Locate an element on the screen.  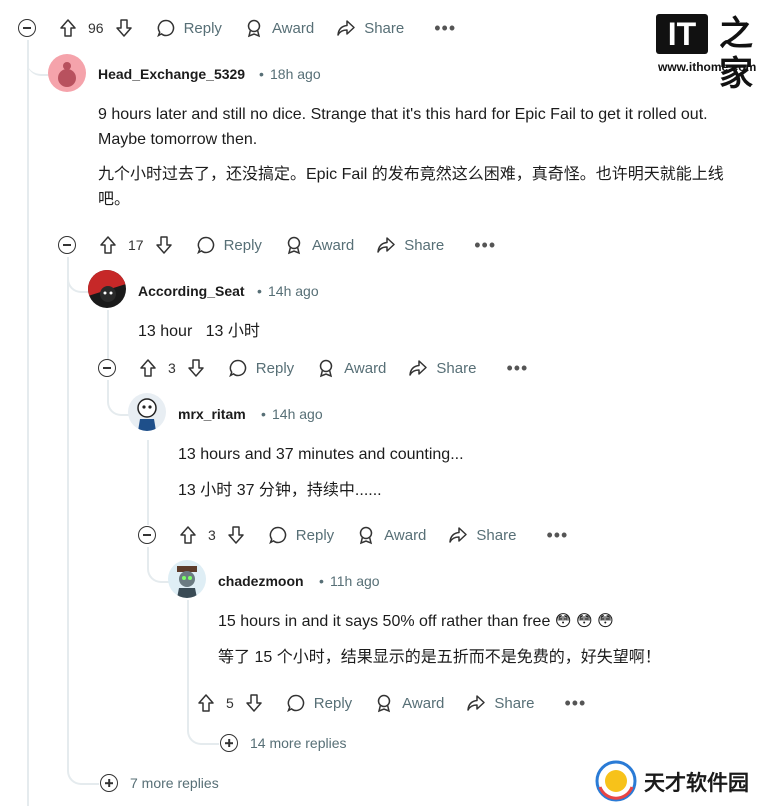
comment-time: 11h ago is located at coordinates (355, 581).